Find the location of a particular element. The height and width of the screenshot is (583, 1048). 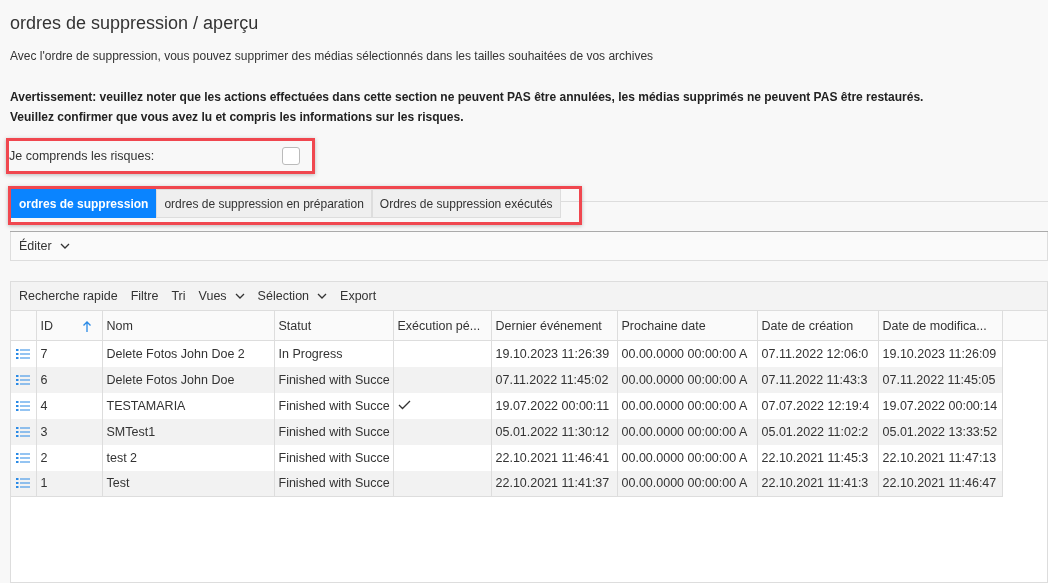

table-cell: 05.01.2022 11:30:12 is located at coordinates (554, 431).